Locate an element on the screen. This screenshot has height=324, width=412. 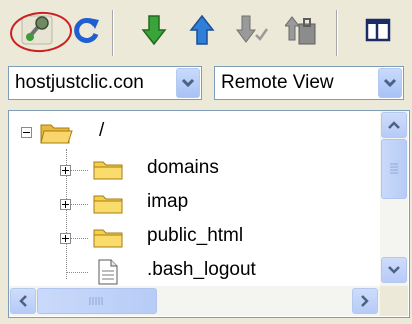
check-out-button is located at coordinates (252, 32).